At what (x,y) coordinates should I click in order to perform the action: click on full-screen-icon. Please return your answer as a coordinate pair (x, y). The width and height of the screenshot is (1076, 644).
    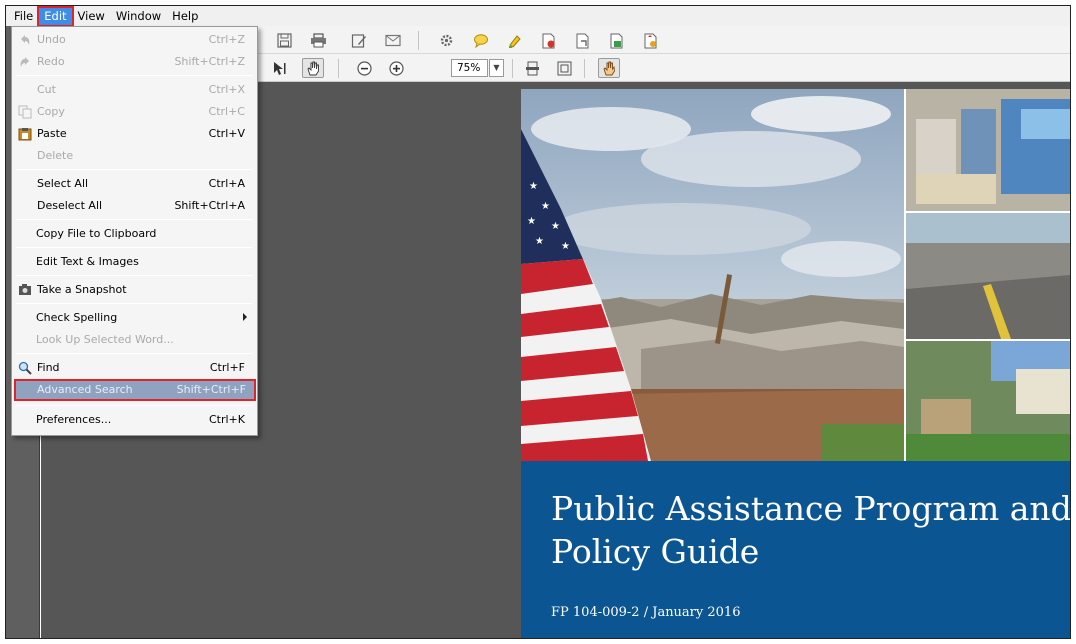
    Looking at the image, I should click on (564, 68).